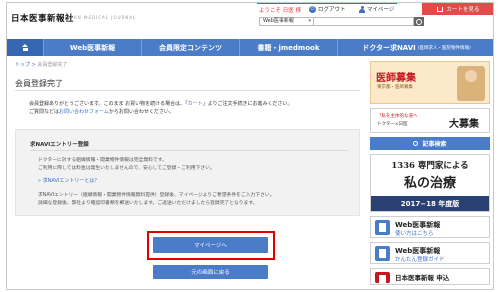 The height and width of the screenshot is (292, 500). Describe the element at coordinates (362, 9) in the screenshot. I see `user-icon` at that location.